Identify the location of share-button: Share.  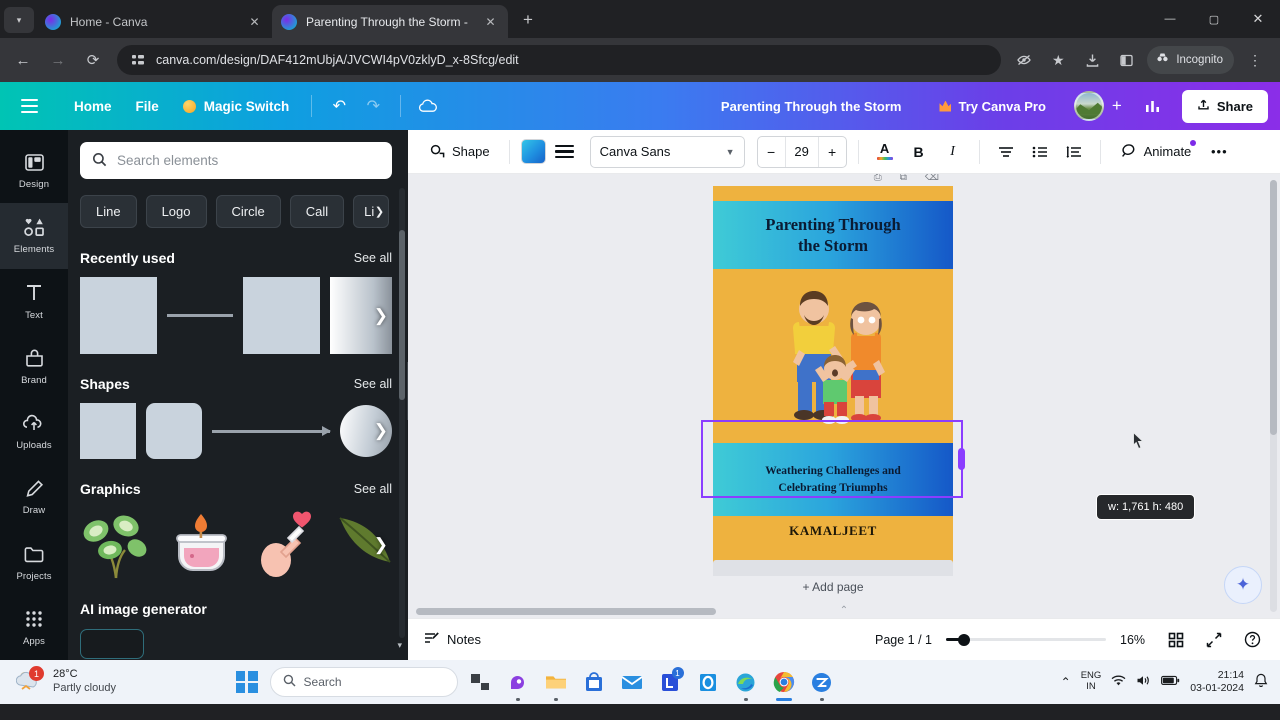
(1224, 106).